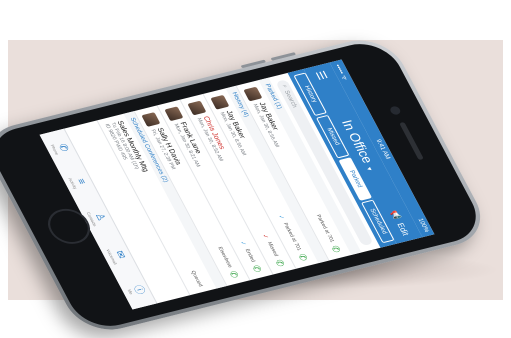  What do you see at coordinates (396, 215) in the screenshot?
I see `megaphone-icon: 📢` at bounding box center [396, 215].